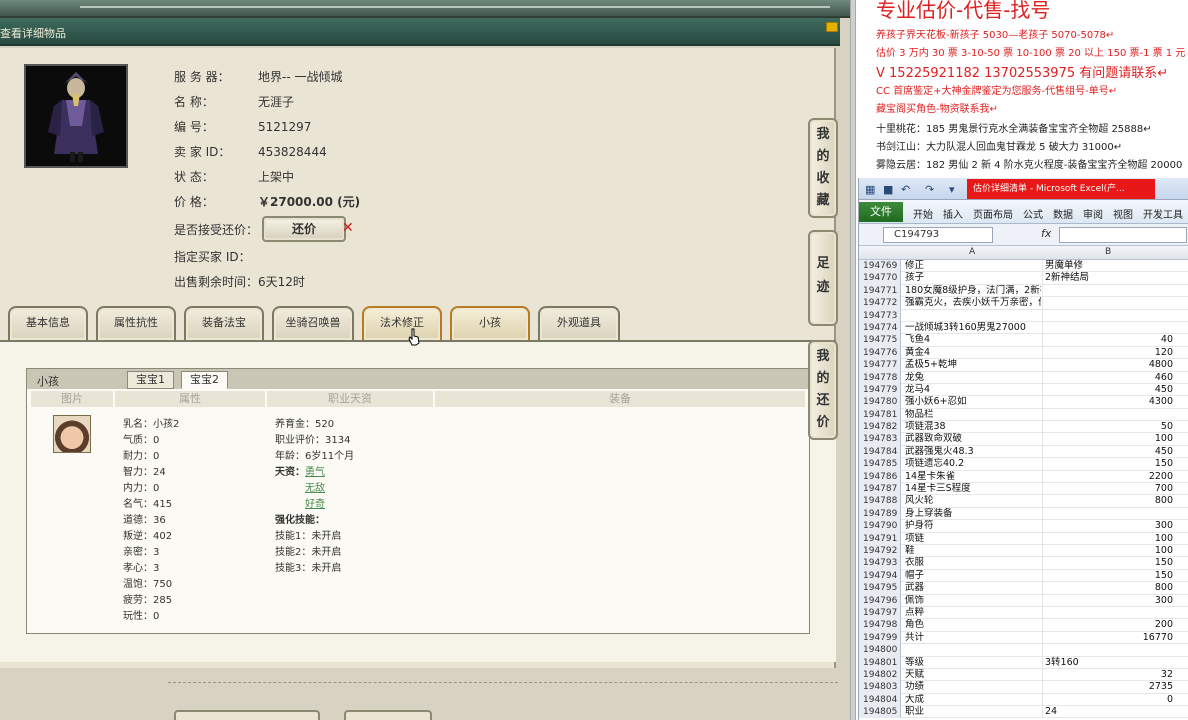  Describe the element at coordinates (880, 600) in the screenshot. I see `row-number: 194796` at that location.